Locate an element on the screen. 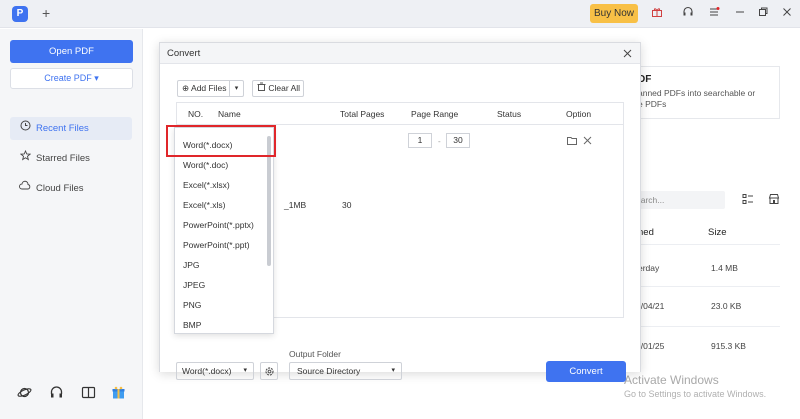 This screenshot has width=800, height=419. app-logo-icon: P is located at coordinates (20, 14).